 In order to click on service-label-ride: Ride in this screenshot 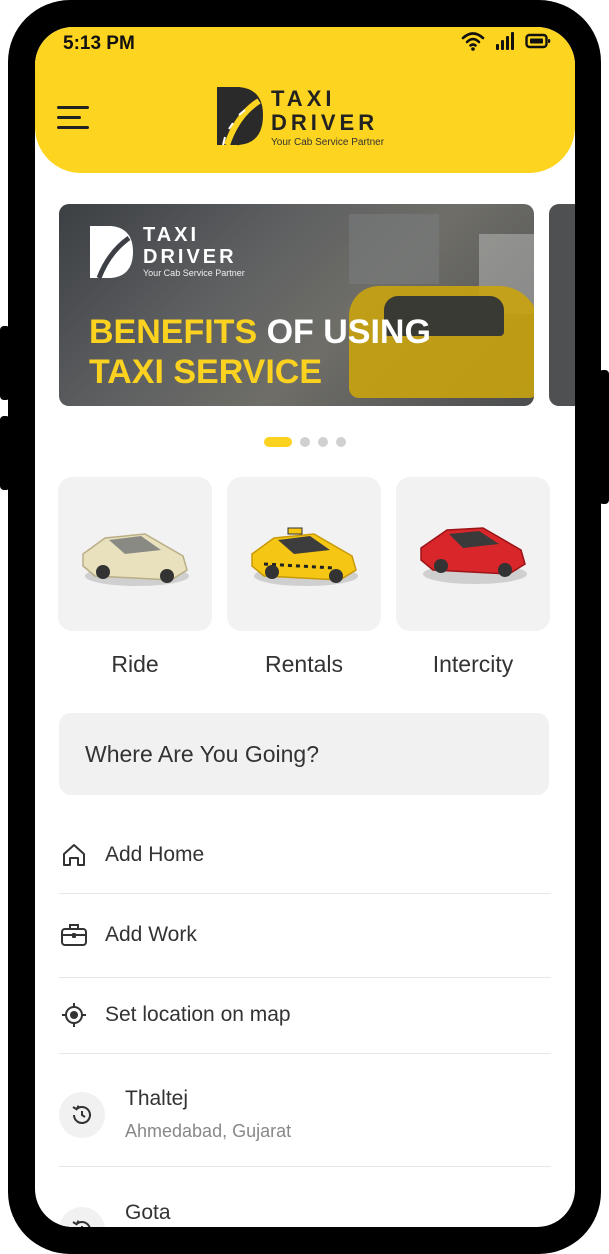, I will do `click(135, 664)`.